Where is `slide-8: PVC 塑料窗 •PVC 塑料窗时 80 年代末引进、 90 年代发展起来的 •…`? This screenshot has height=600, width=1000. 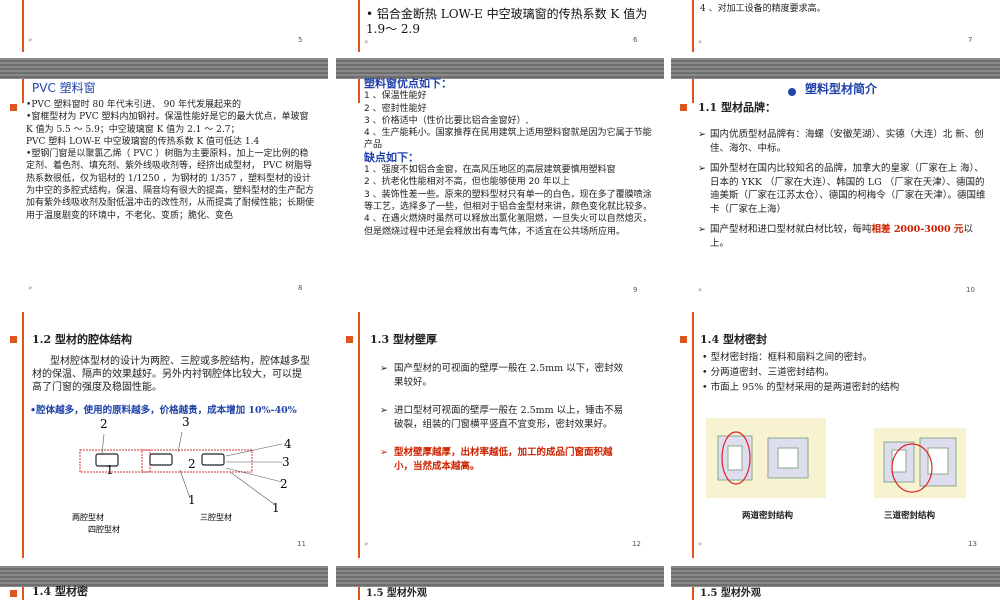 slide-8: PVC 塑料窗 •PVC 塑料窗时 80 年代末引进、 90 年代发展起来的 •… is located at coordinates (164, 181).